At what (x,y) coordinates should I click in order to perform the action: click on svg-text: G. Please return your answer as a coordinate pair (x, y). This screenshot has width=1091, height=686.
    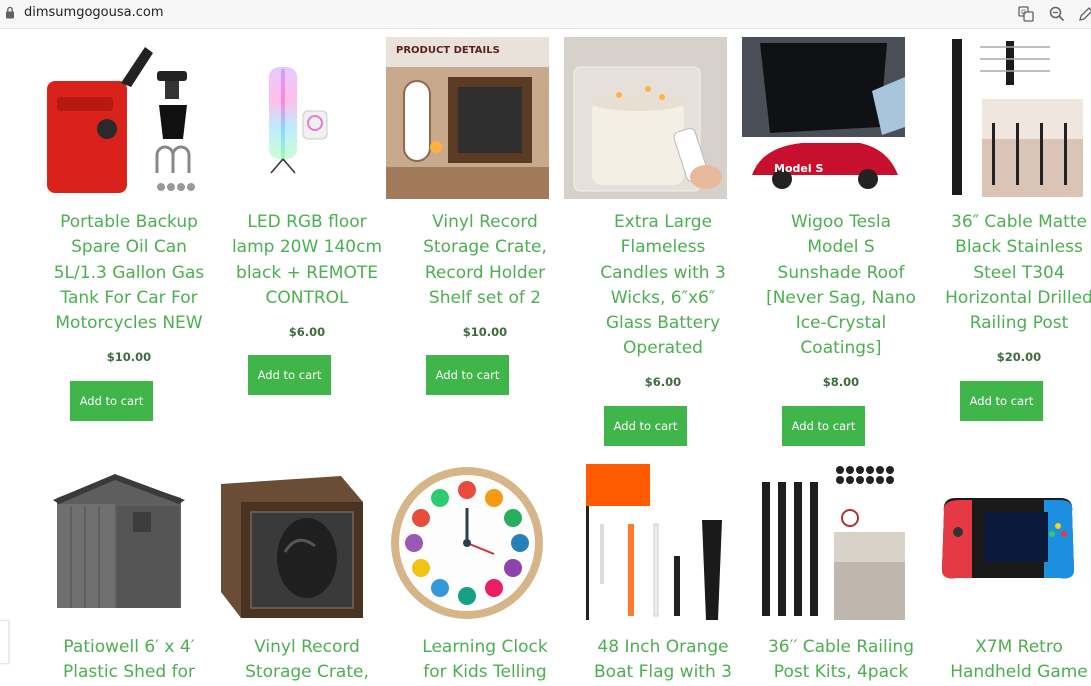
    Looking at the image, I should click on (1023, 13).